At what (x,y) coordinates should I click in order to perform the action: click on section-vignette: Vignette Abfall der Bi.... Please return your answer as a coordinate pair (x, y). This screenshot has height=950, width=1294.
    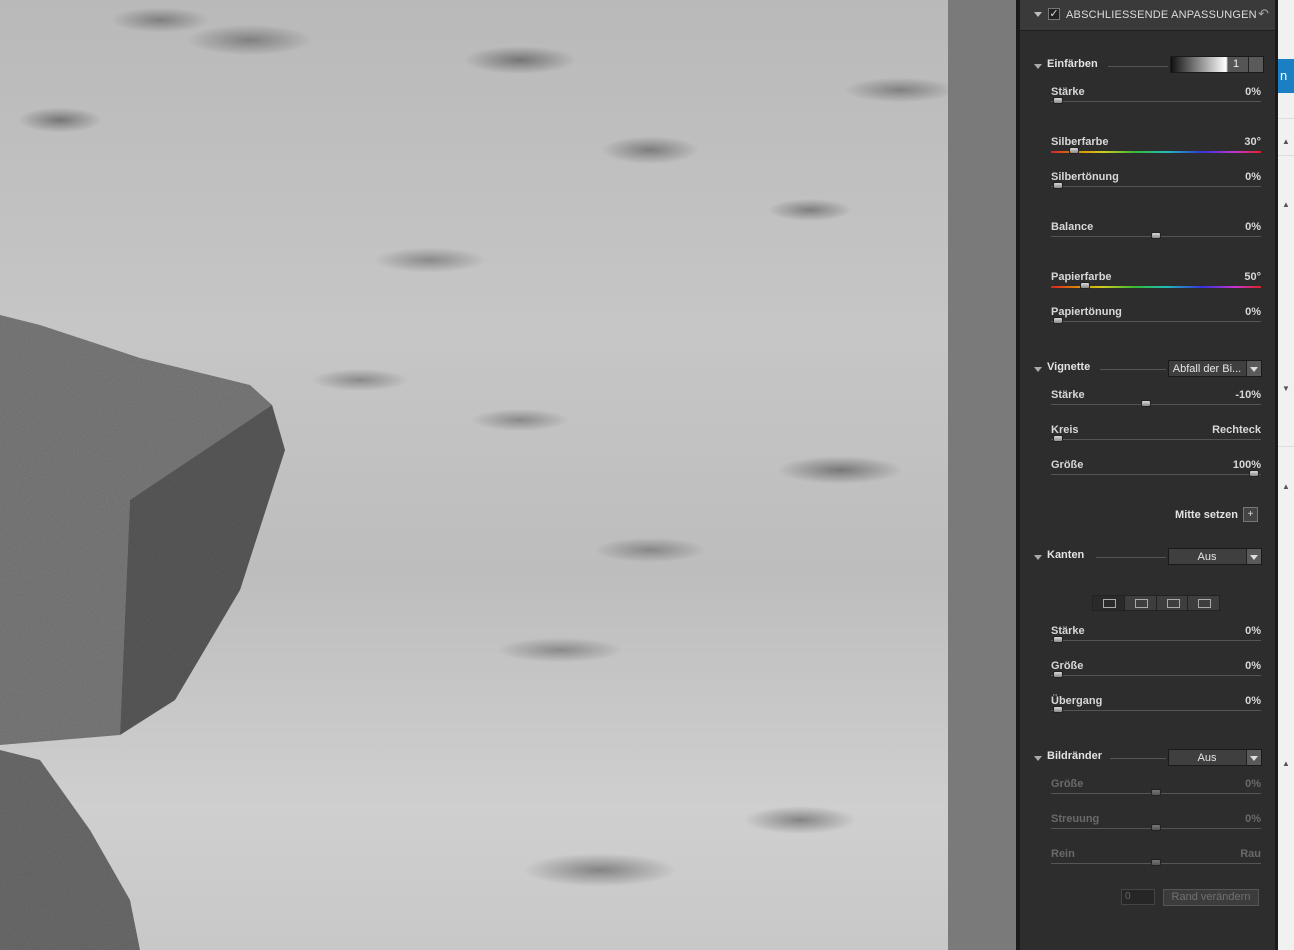
    Looking at the image, I should click on (1147, 369).